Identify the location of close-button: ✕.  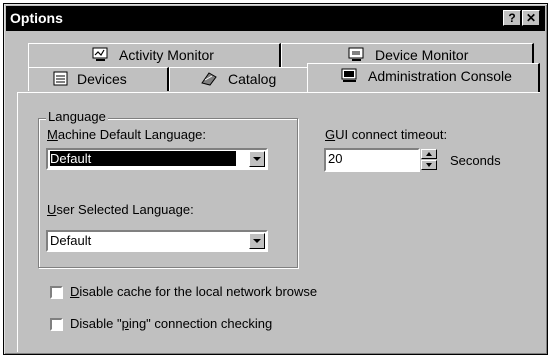
(531, 18).